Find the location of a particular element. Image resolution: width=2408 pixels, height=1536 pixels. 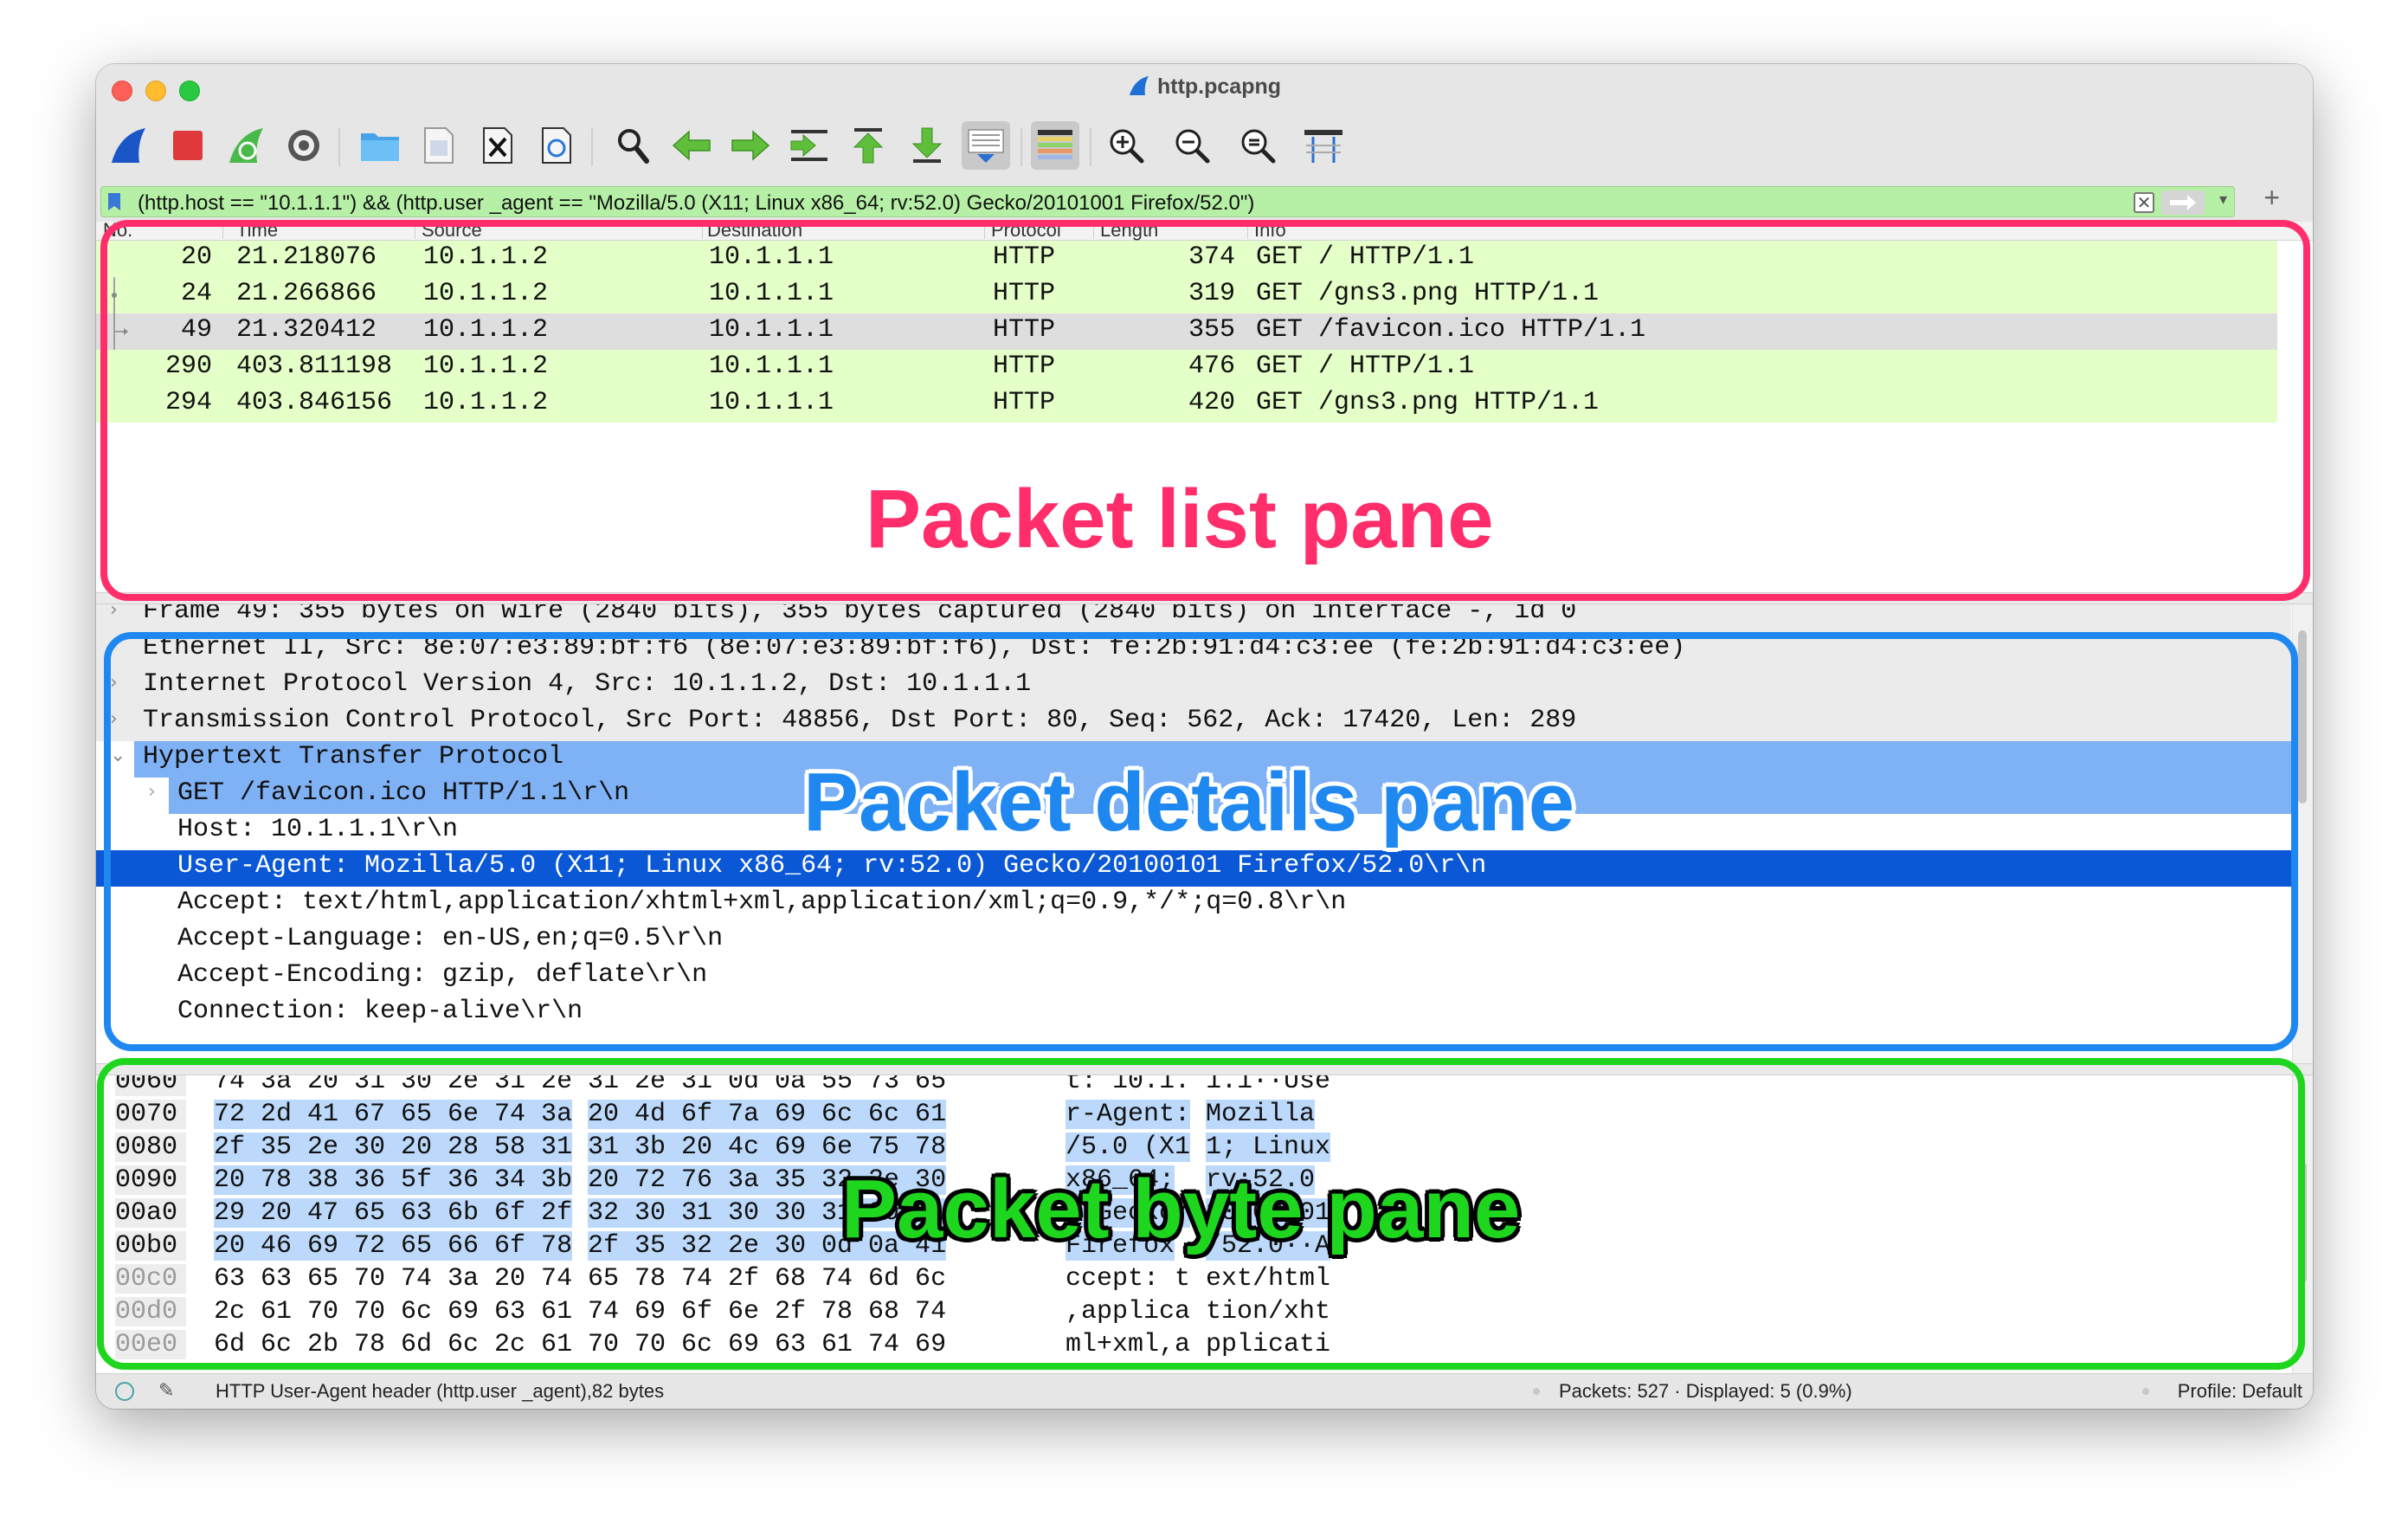

capture-options-icon is located at coordinates (304, 145).